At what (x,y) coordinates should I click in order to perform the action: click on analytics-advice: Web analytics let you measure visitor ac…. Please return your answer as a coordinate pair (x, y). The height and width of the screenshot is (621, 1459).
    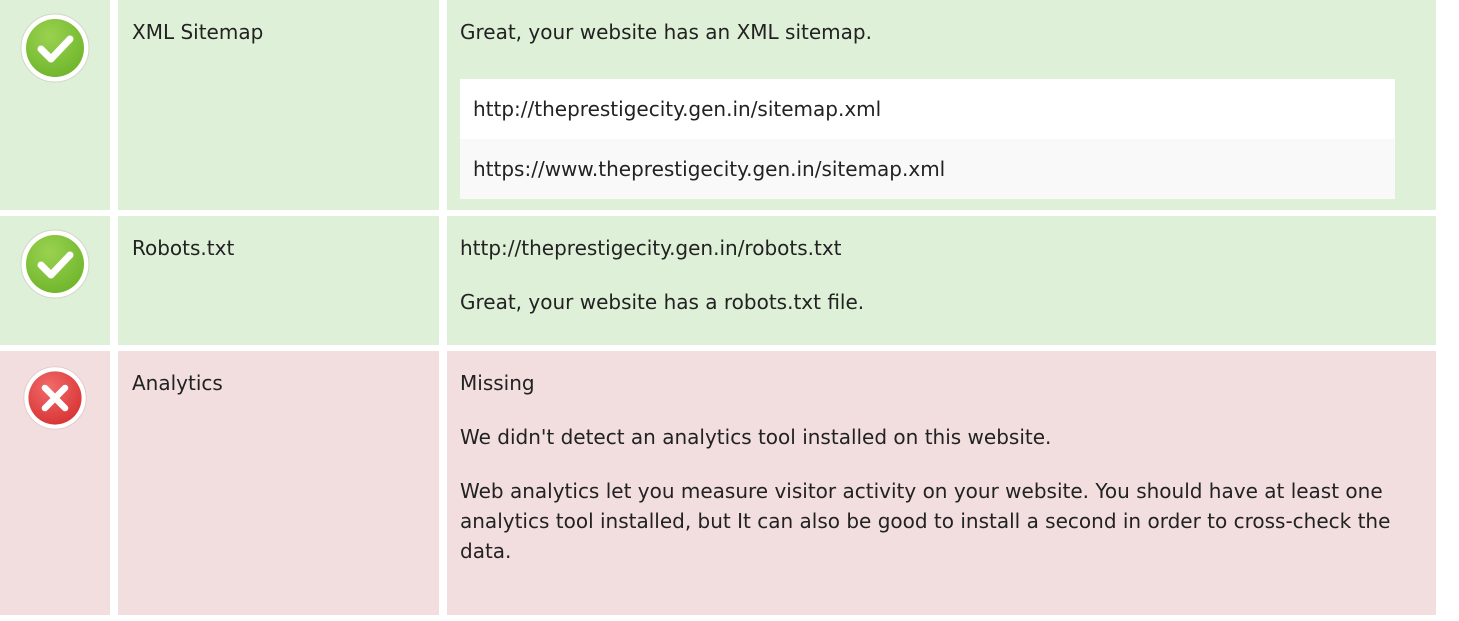
    Looking at the image, I should click on (925, 521).